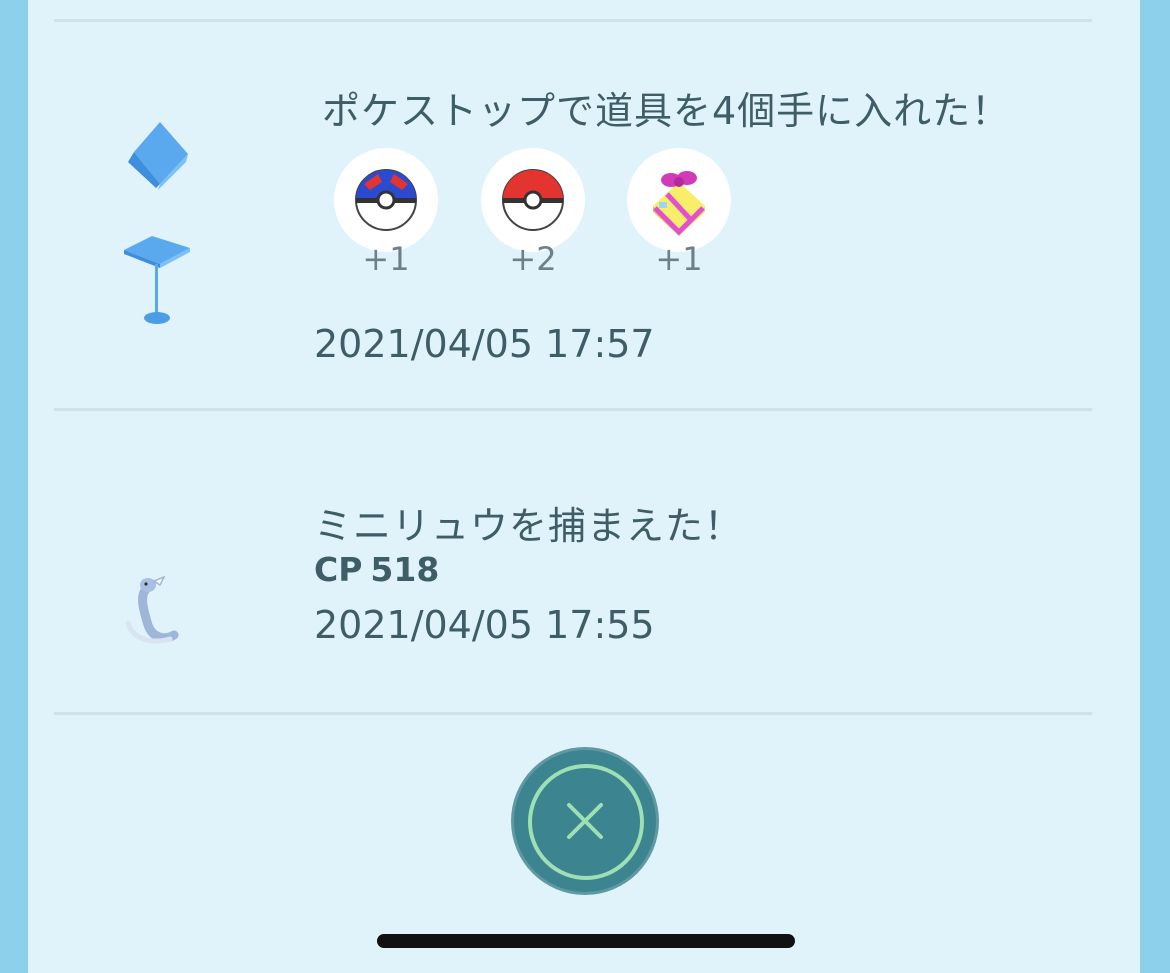  I want to click on pokestop-icon, so click(157, 223).